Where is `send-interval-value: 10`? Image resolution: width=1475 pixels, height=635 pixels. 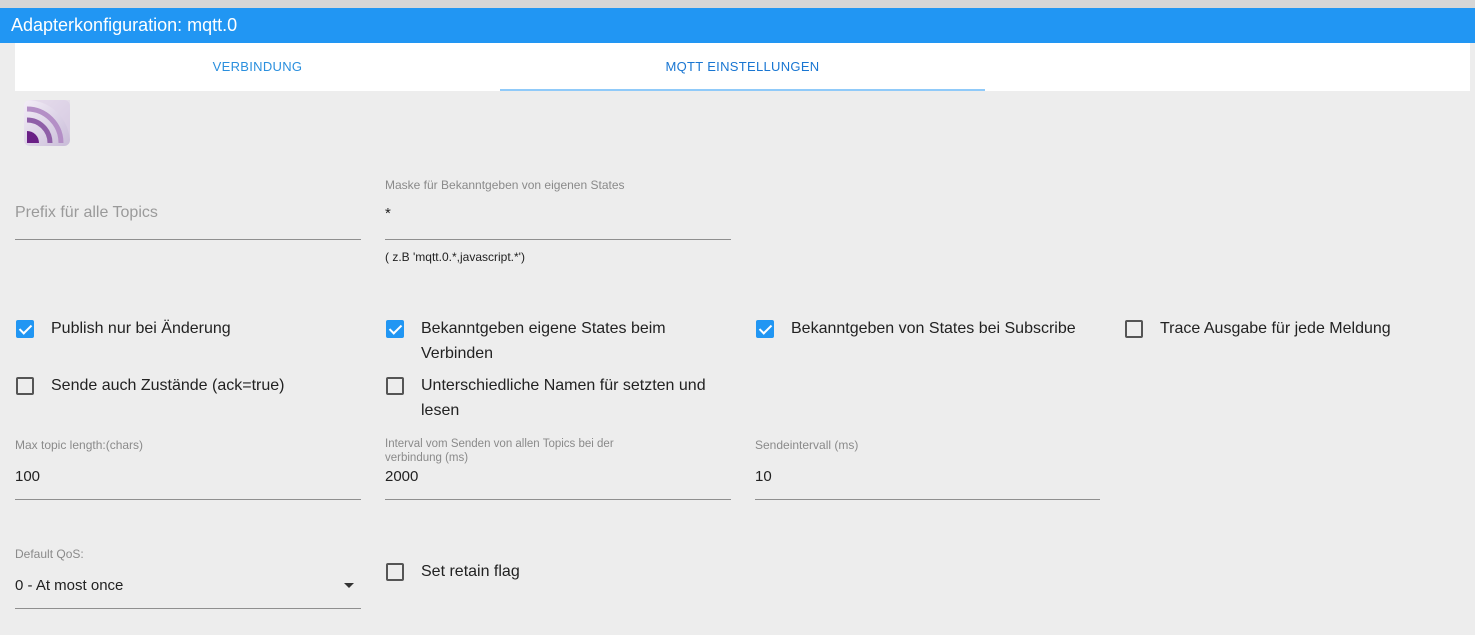
send-interval-value: 10 is located at coordinates (763, 476).